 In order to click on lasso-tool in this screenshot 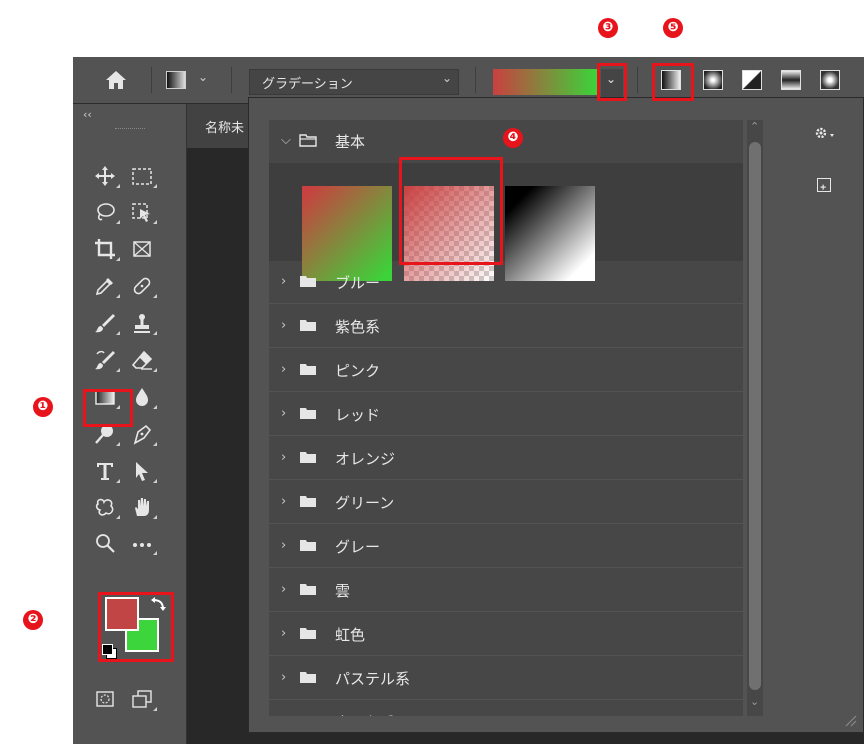, I will do `click(105, 212)`.